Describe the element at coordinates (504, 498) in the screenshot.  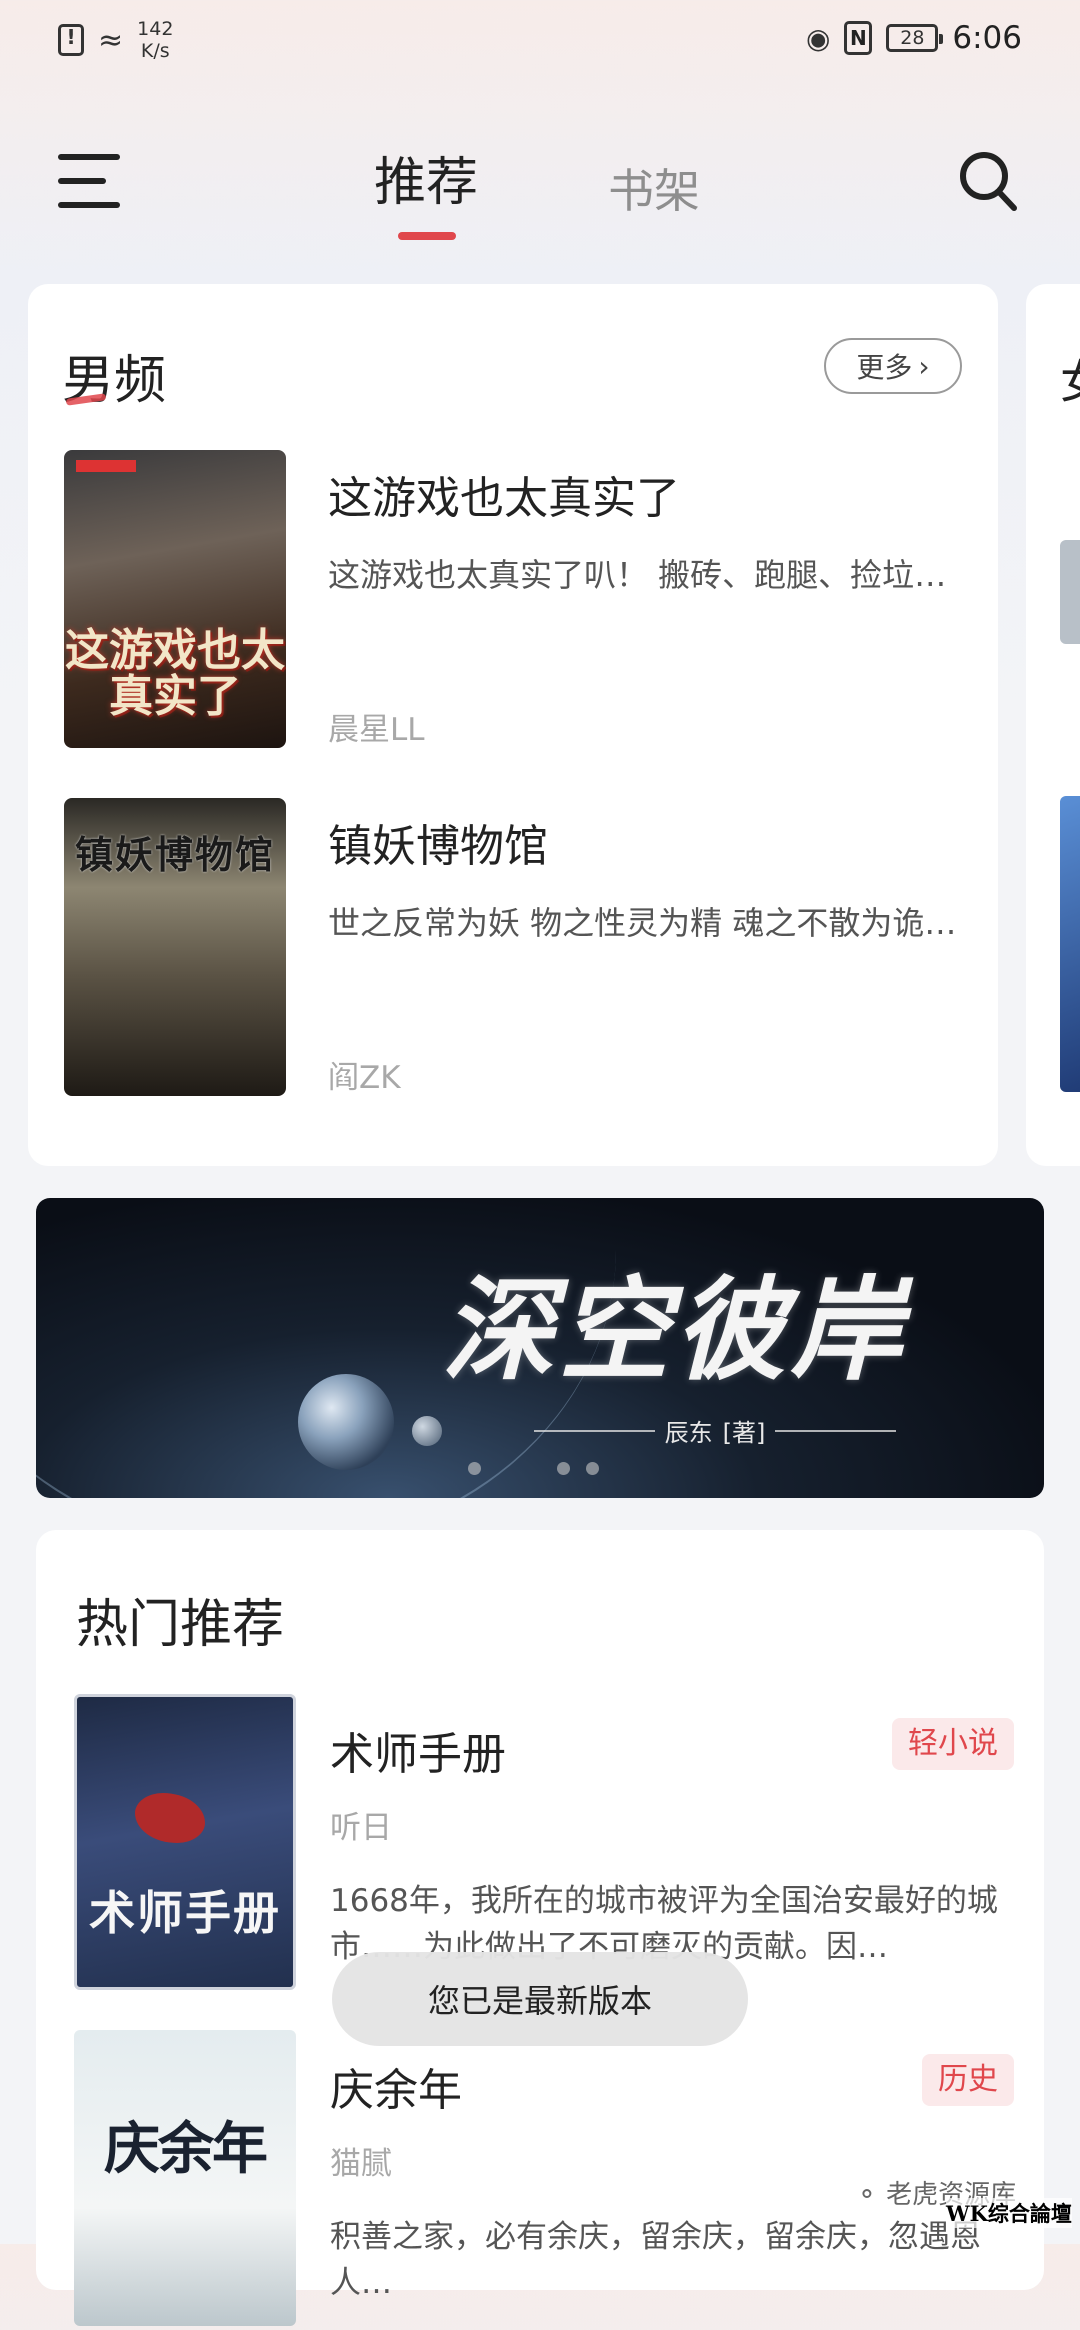
I see `book-title: 这游戏也太真实了` at that location.